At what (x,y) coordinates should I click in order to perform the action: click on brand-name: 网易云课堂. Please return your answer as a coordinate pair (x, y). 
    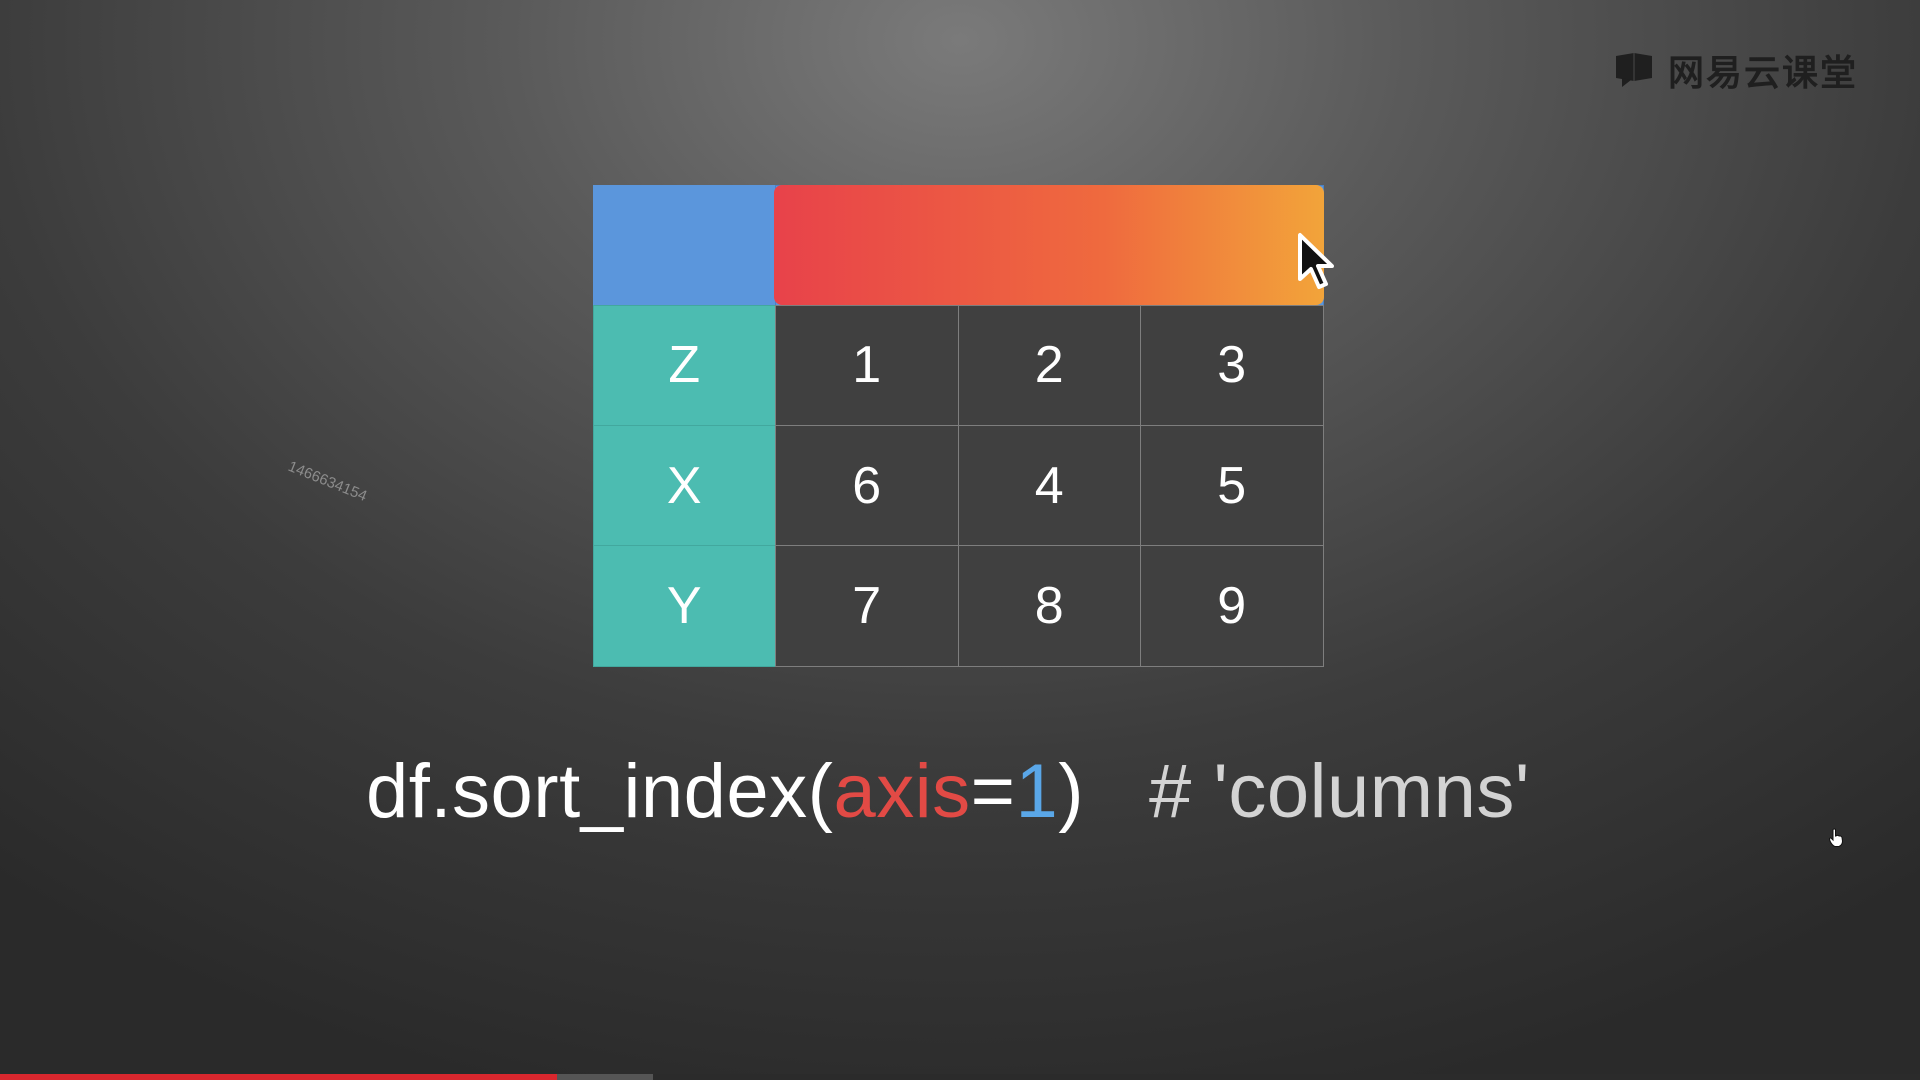
    Looking at the image, I should click on (1762, 73).